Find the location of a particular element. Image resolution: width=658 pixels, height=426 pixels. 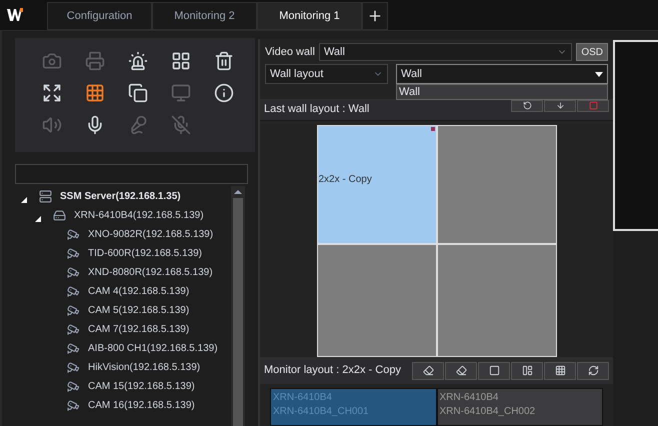

layout-dropdown: Wall is located at coordinates (502, 74).